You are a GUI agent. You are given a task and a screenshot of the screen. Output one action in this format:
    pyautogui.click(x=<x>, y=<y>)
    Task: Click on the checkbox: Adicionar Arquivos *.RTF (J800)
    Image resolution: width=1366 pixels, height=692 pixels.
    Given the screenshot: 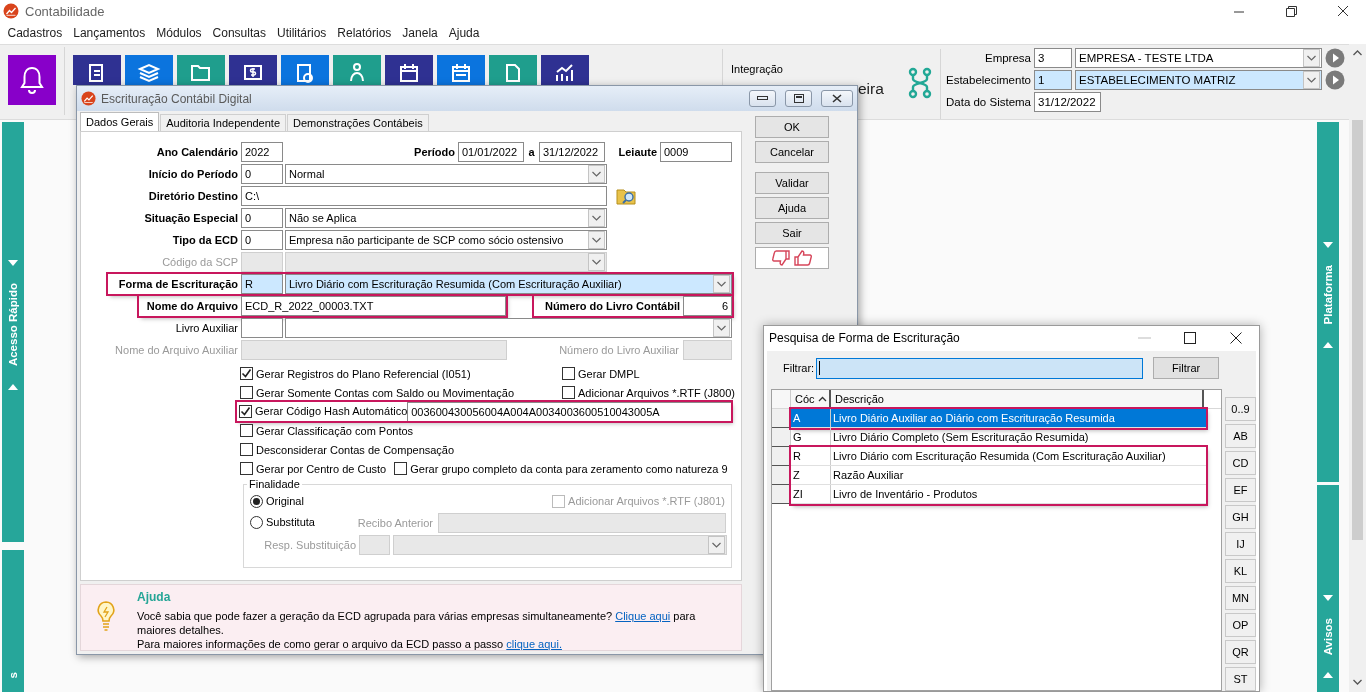 What is the action you would take?
    pyautogui.click(x=648, y=392)
    